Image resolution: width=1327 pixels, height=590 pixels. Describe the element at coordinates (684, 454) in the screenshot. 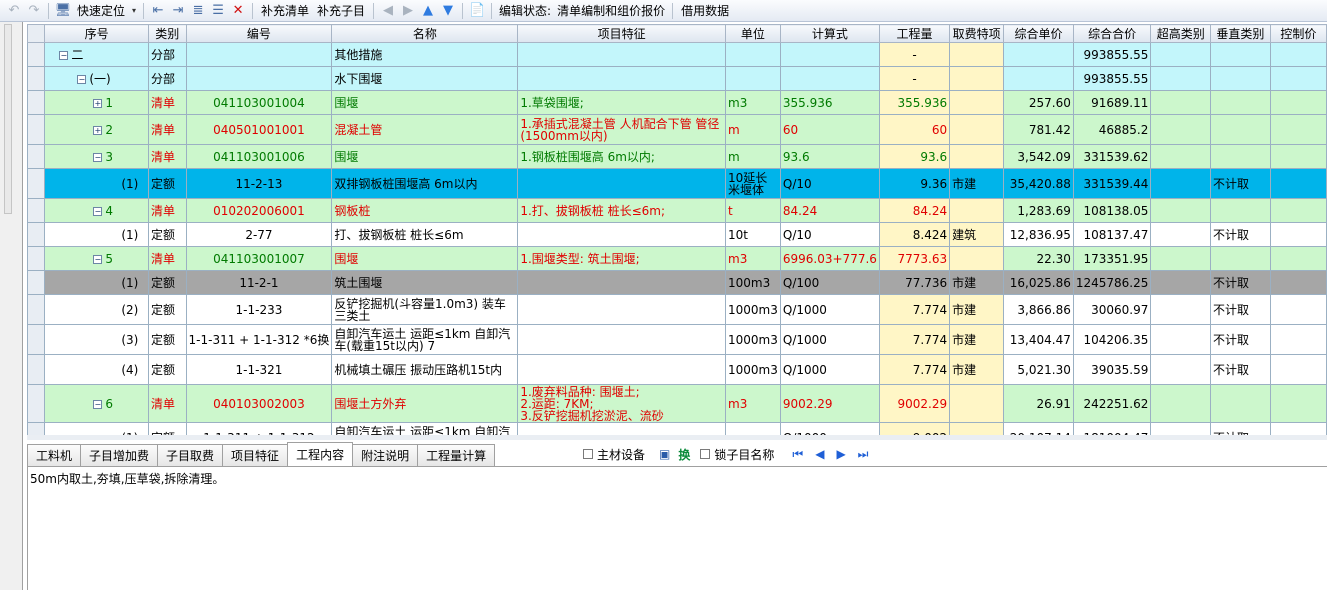

I see `swap-button: 换` at that location.